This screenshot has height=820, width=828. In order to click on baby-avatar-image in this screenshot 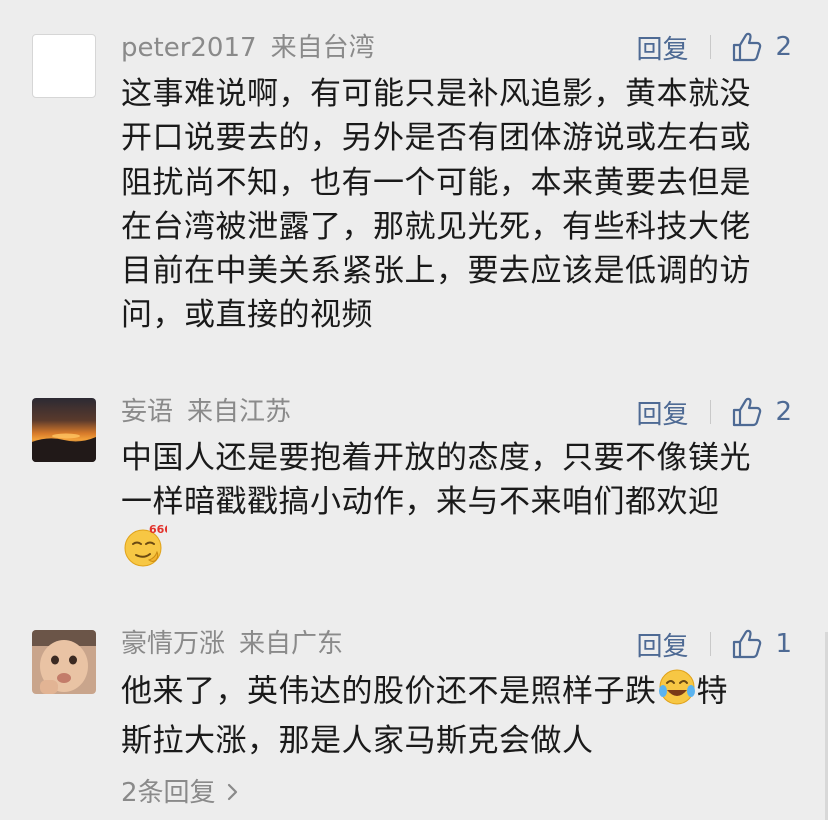, I will do `click(64, 662)`.